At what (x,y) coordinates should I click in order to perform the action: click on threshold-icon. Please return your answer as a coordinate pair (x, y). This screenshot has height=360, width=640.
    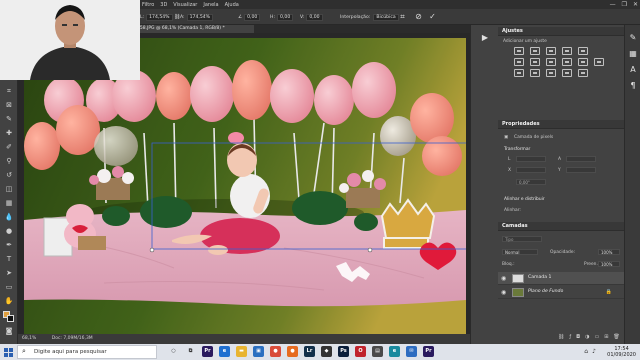
    Looking at the image, I should click on (551, 73).